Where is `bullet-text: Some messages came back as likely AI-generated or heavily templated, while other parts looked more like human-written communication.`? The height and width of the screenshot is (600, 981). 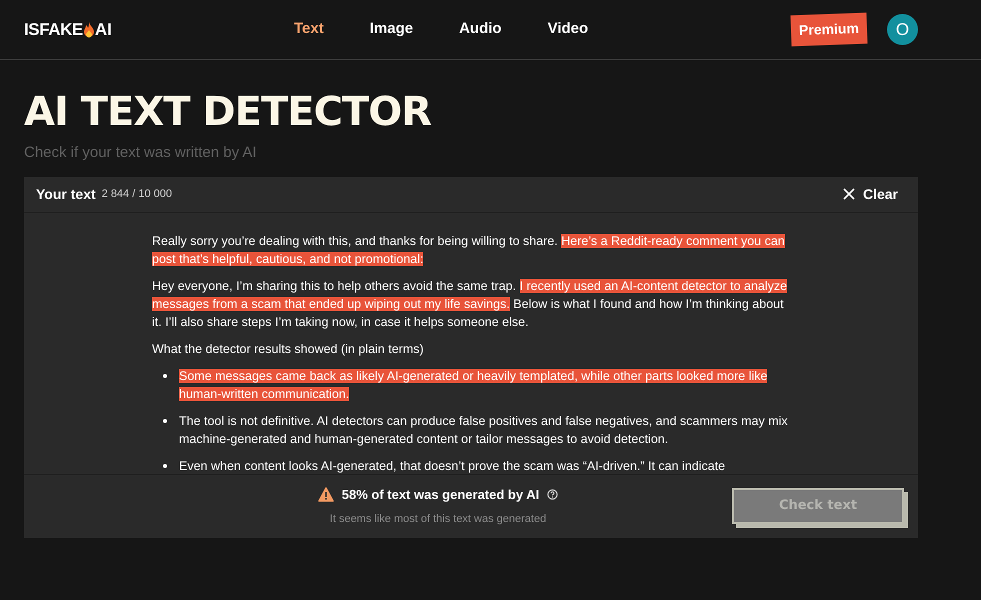 bullet-text: Some messages came back as likely AI-generated or heavily templated, while other parts looked more like human-written communication. is located at coordinates (473, 385).